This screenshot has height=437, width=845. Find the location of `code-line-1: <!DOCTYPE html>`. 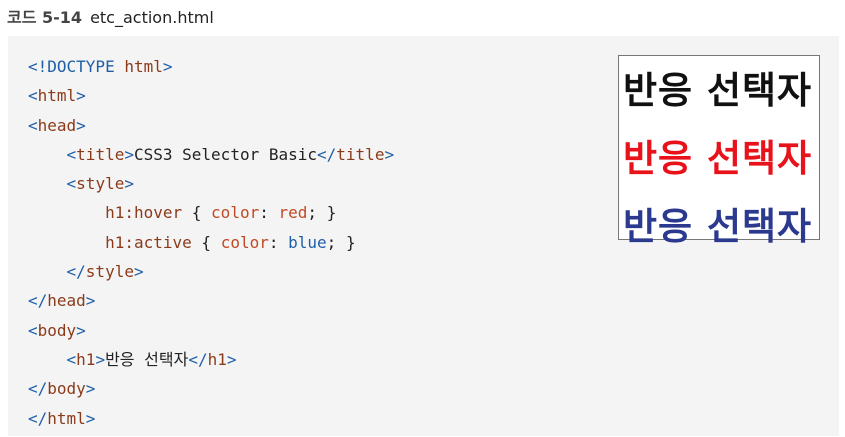

code-line-1: <!DOCTYPE html> is located at coordinates (100, 66).